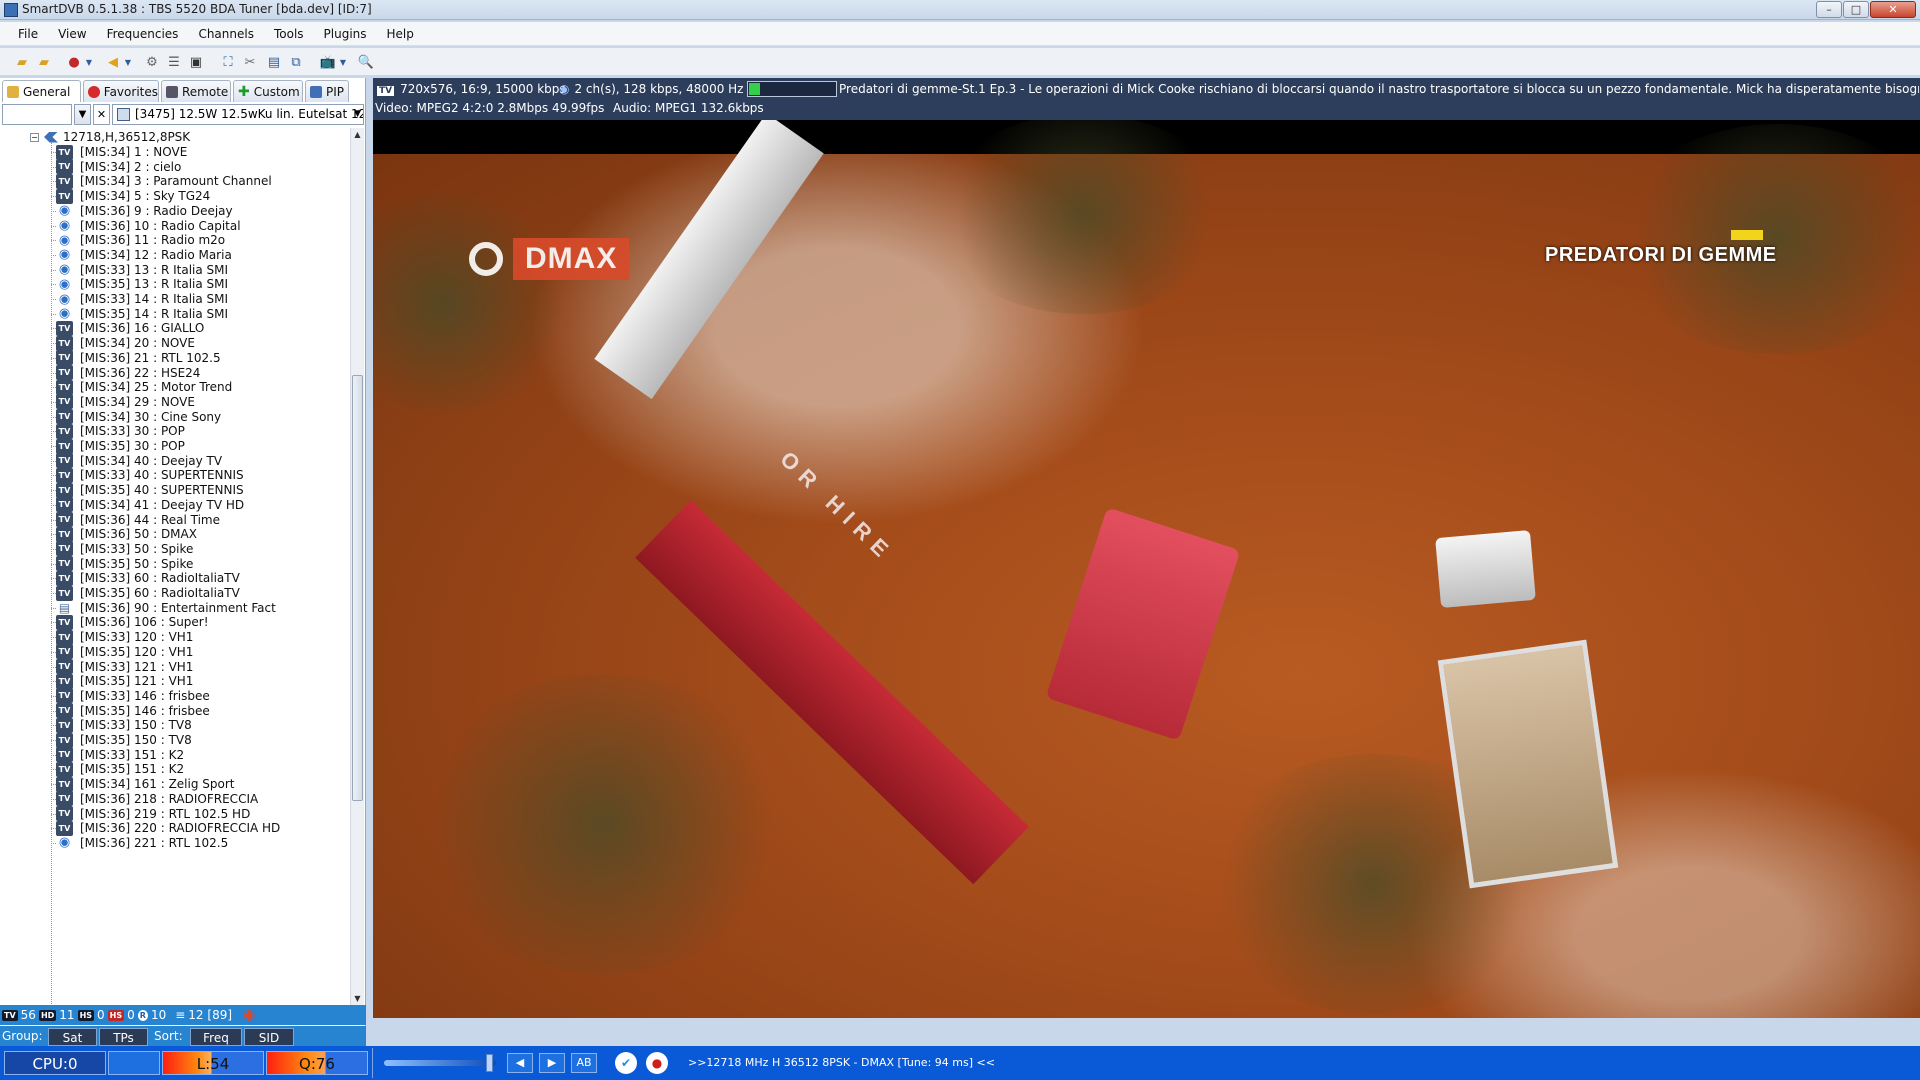 The height and width of the screenshot is (1080, 1920). Describe the element at coordinates (28, 34) in the screenshot. I see `menu-file: File` at that location.